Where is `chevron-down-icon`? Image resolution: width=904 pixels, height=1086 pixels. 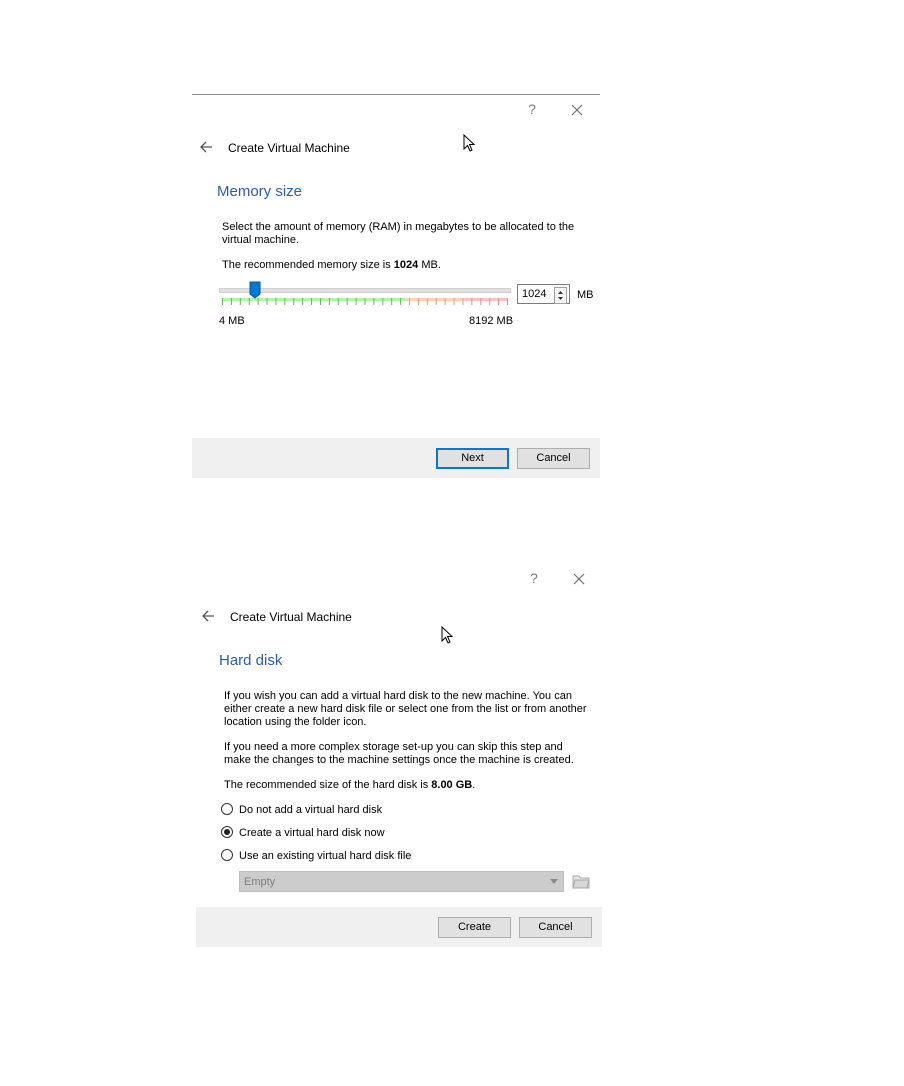
chevron-down-icon is located at coordinates (554, 881).